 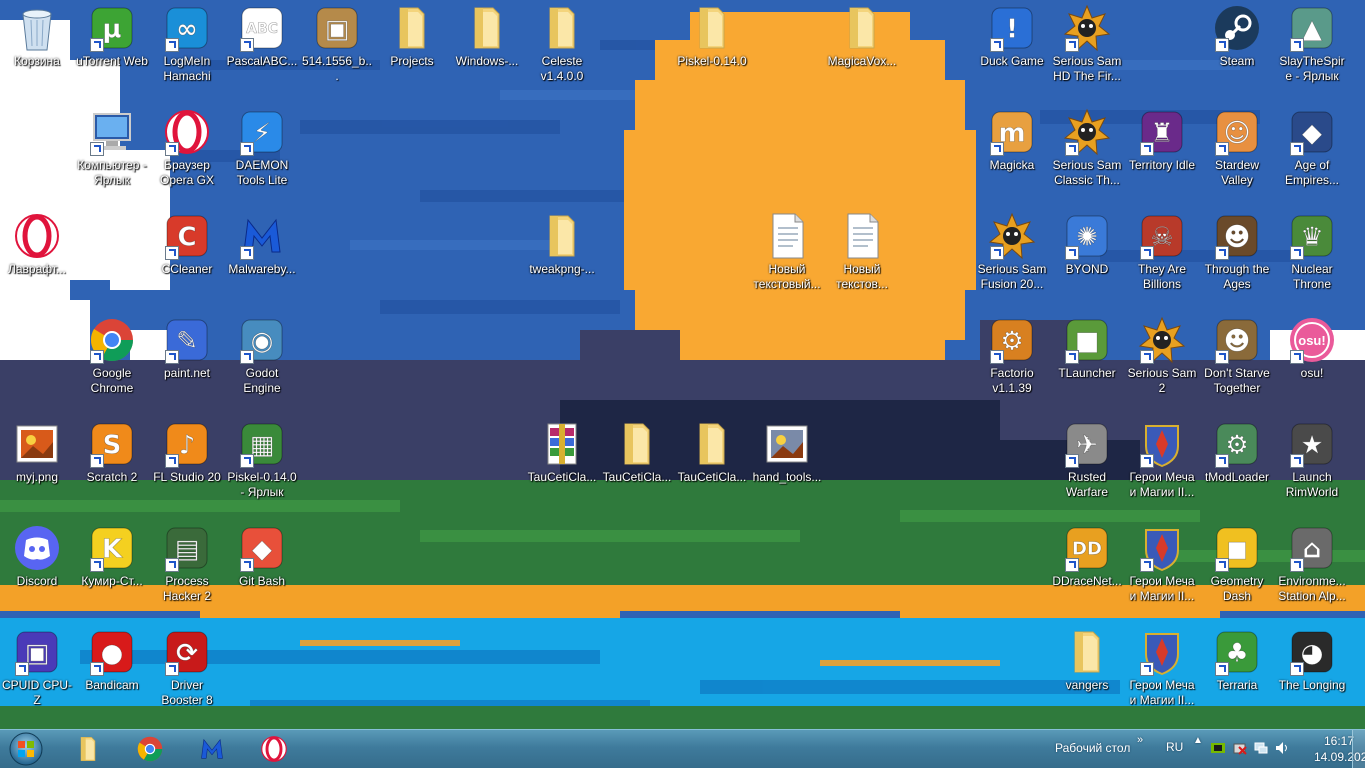 What do you see at coordinates (1237, 672) in the screenshot?
I see `desktop-icon-terraria: ♣ Terraria` at bounding box center [1237, 672].